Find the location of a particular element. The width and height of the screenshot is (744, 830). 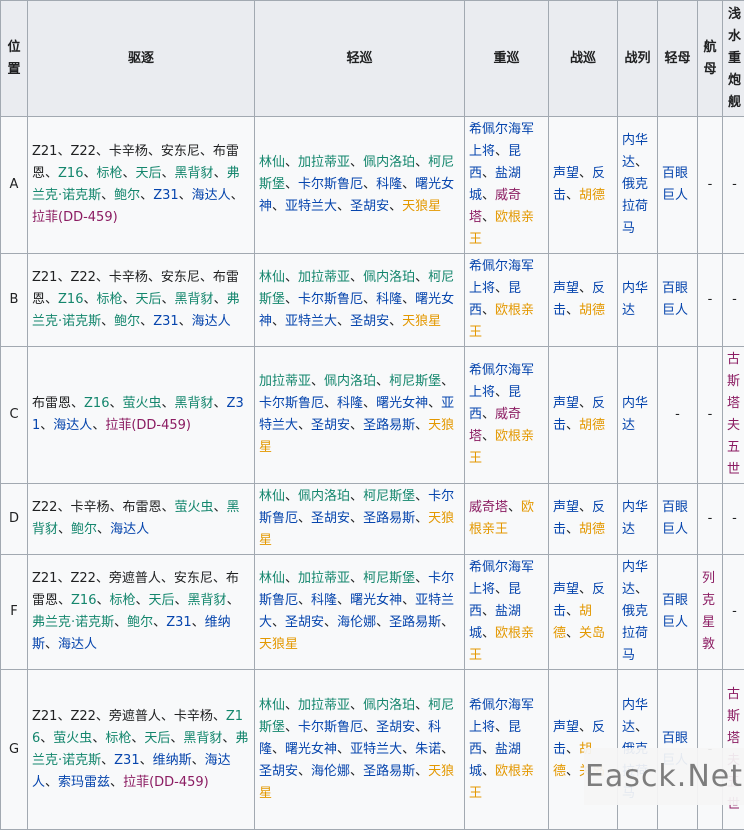

ship-link: 索玛雷兹 is located at coordinates (84, 782).